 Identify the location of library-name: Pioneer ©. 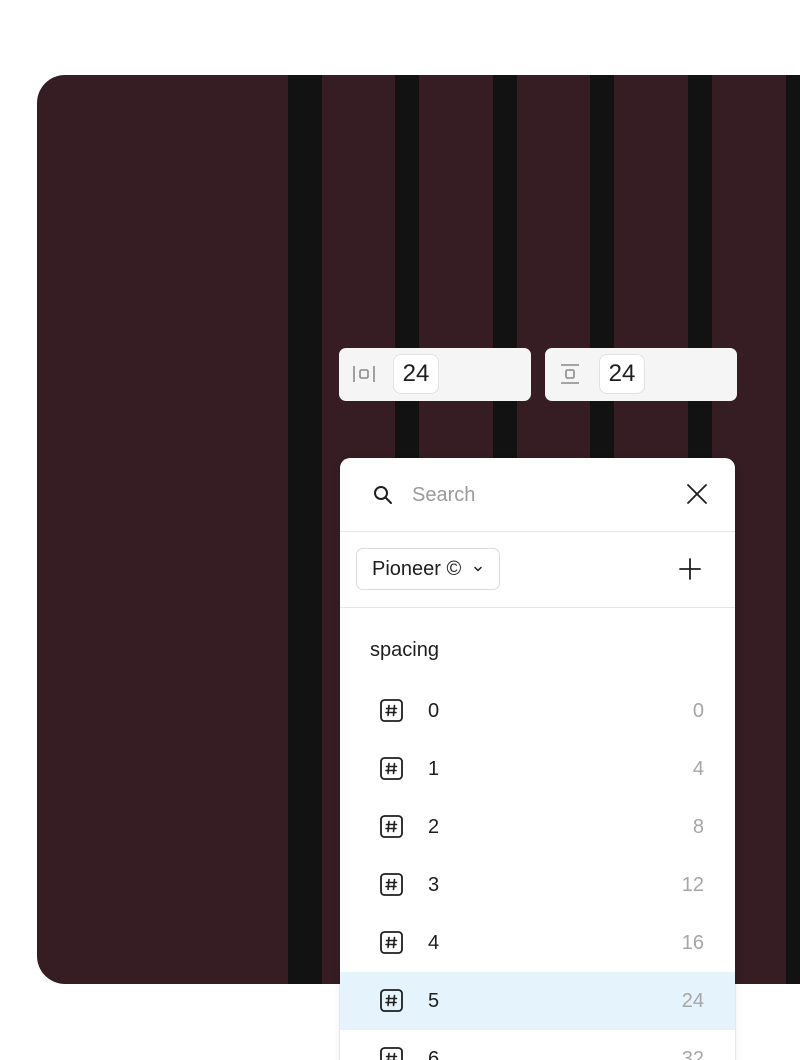
(417, 569).